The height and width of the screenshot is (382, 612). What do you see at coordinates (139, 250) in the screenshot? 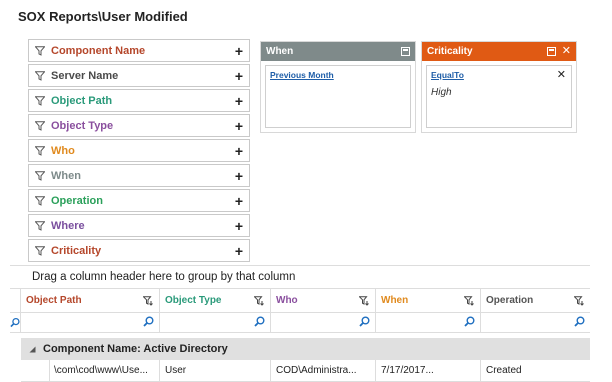
I see `filter-item-criticality: Criticality +` at bounding box center [139, 250].